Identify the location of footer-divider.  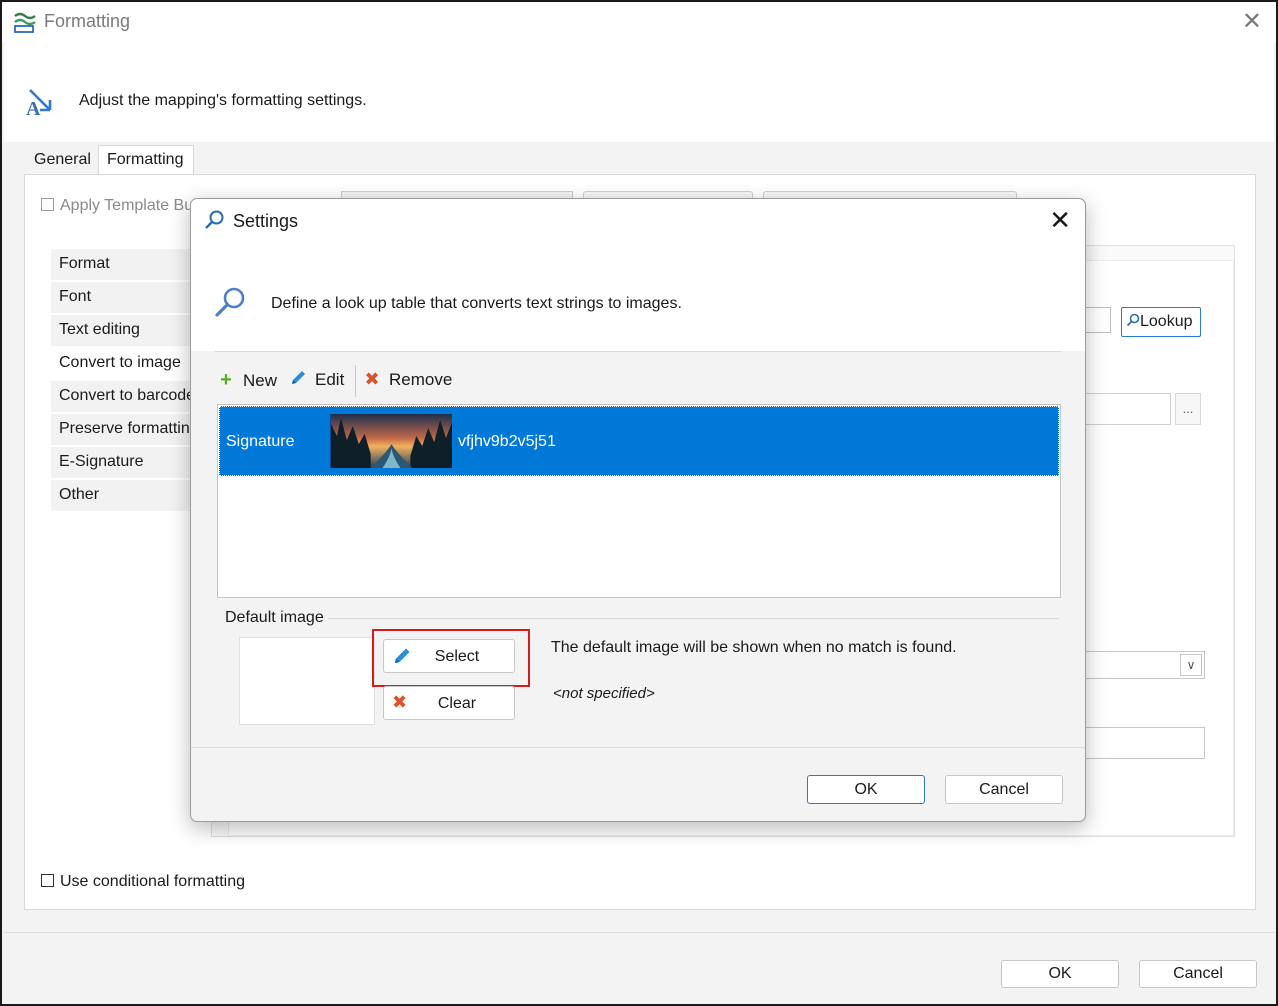
(639, 932).